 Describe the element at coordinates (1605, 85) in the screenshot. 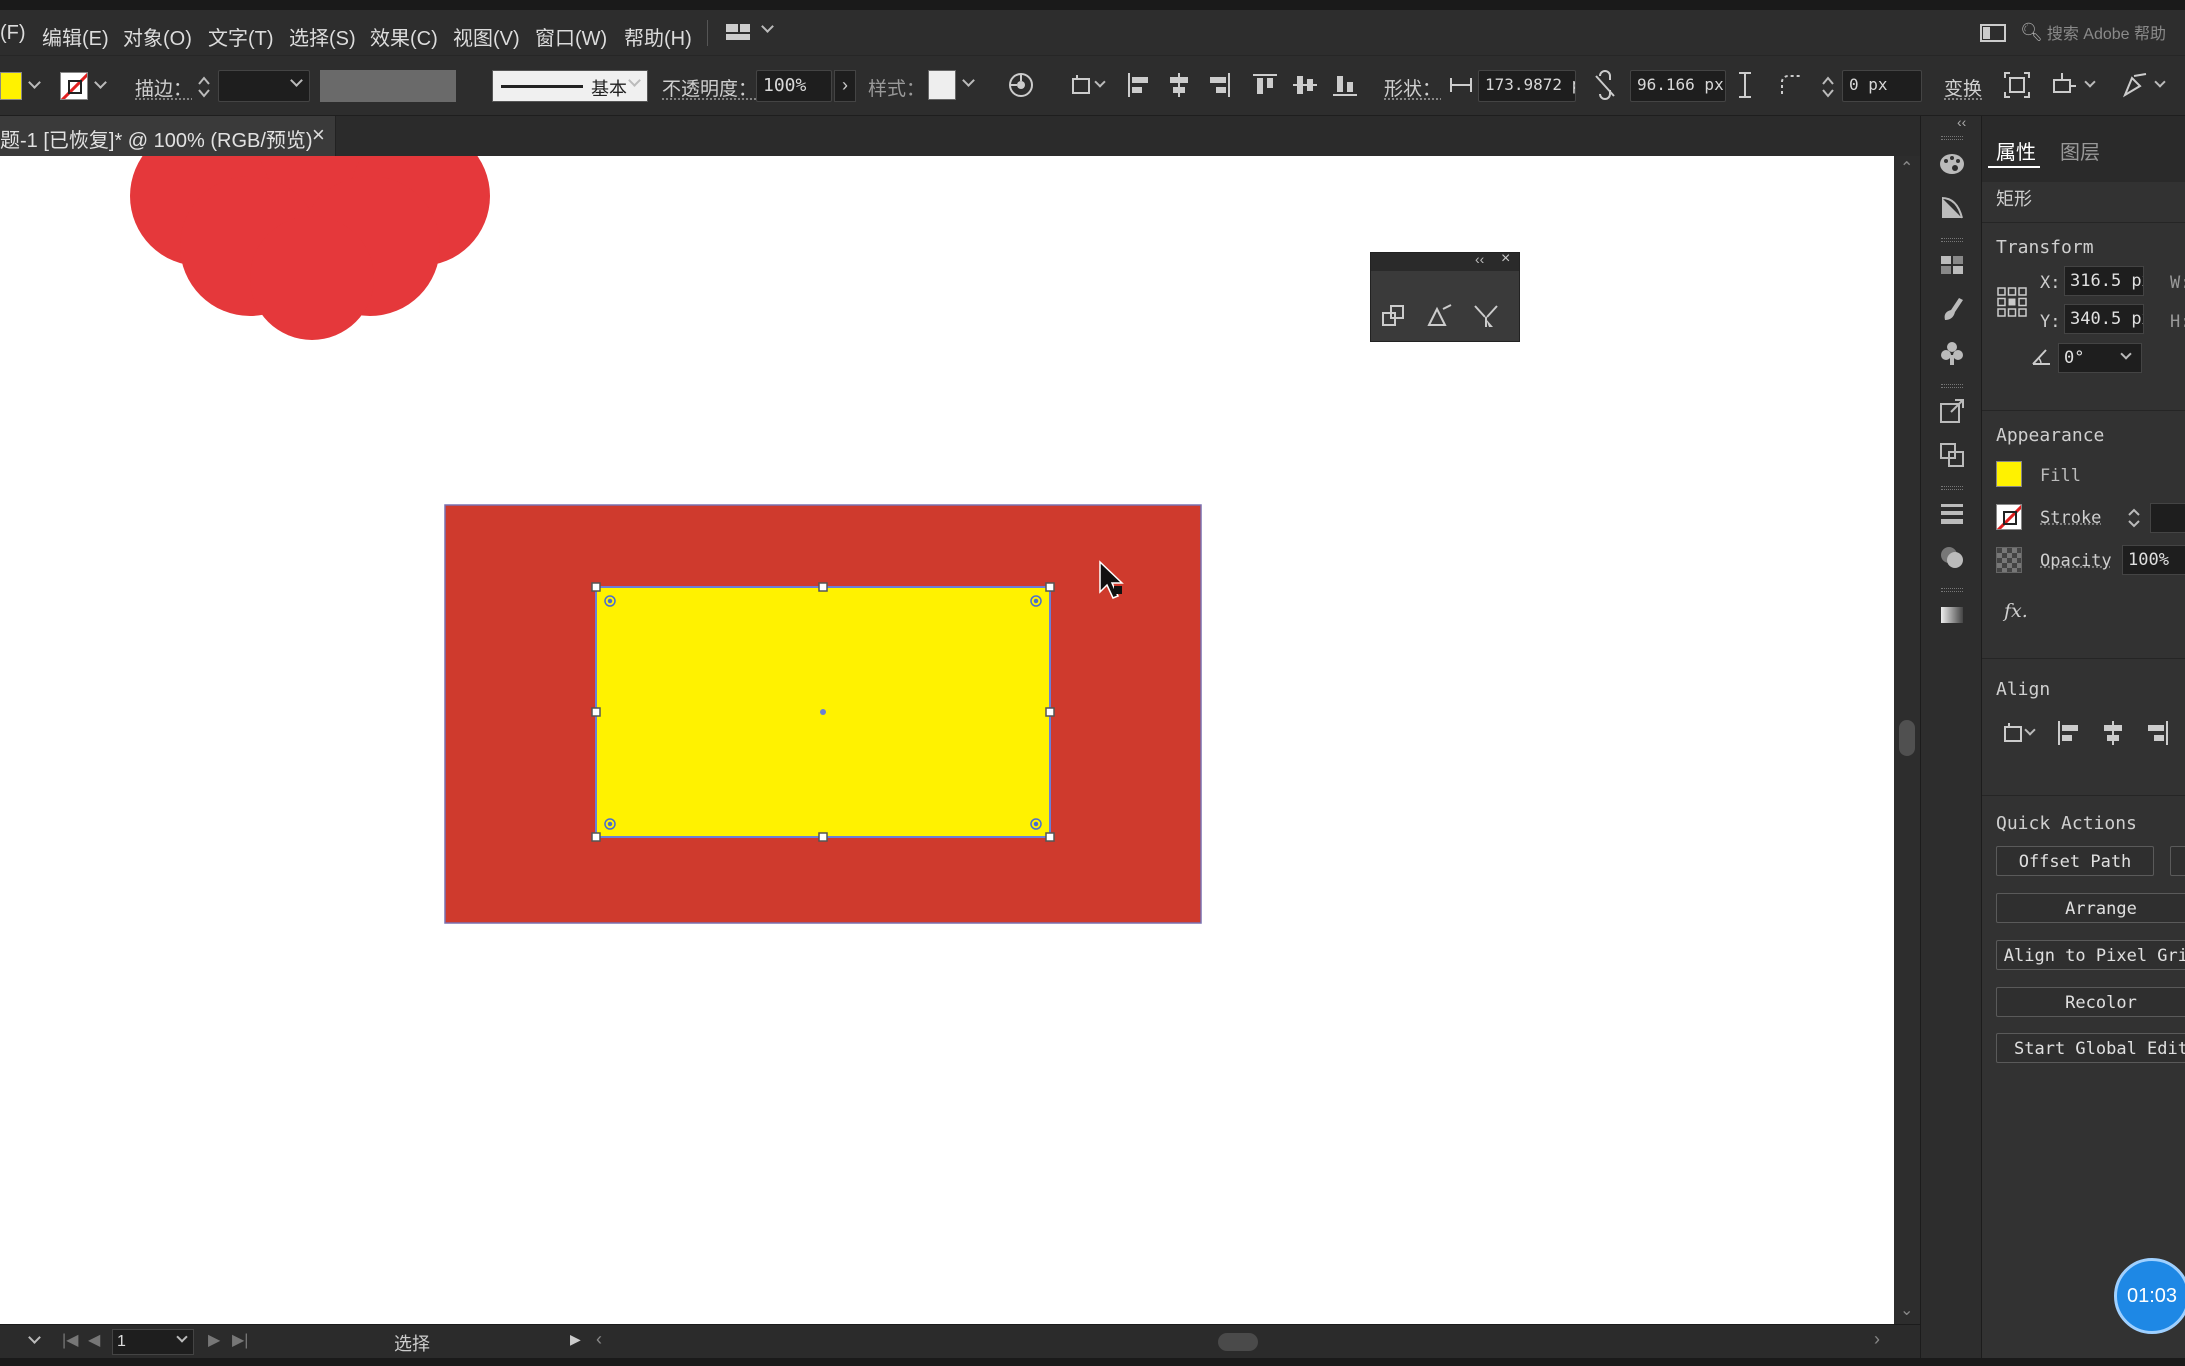

I see `link-proportions-icon` at that location.